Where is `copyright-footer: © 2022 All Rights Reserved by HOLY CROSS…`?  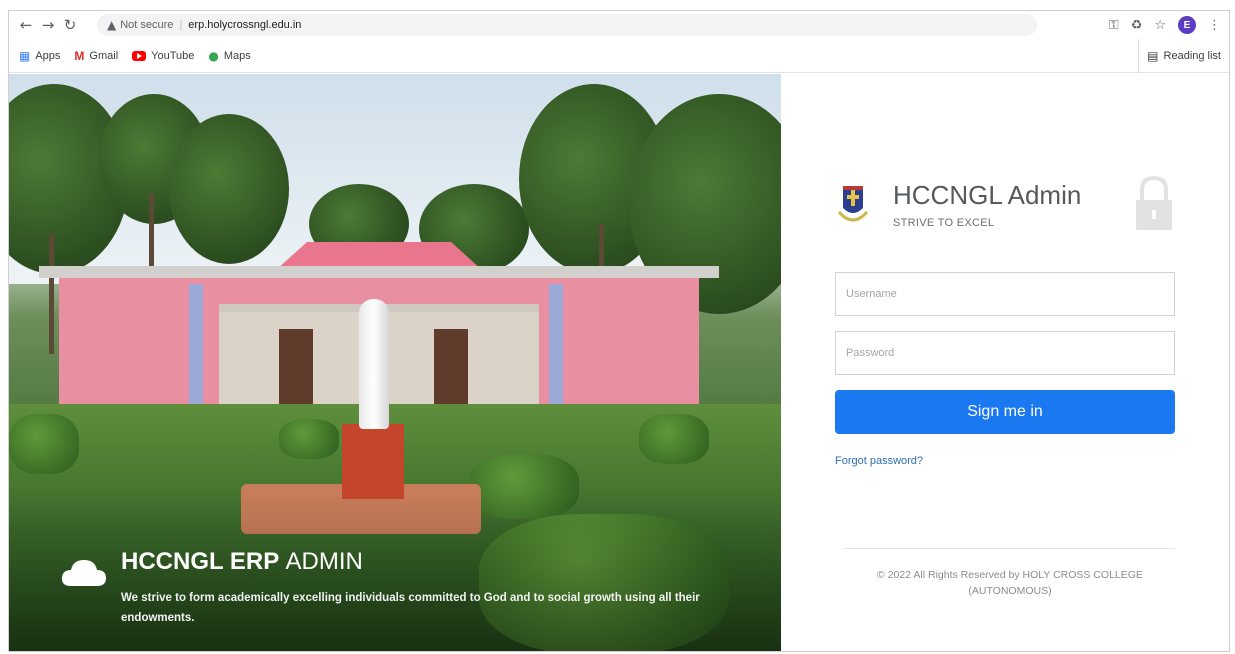
copyright-footer: © 2022 All Rights Reserved by HOLY CROSS… is located at coordinates (1010, 583).